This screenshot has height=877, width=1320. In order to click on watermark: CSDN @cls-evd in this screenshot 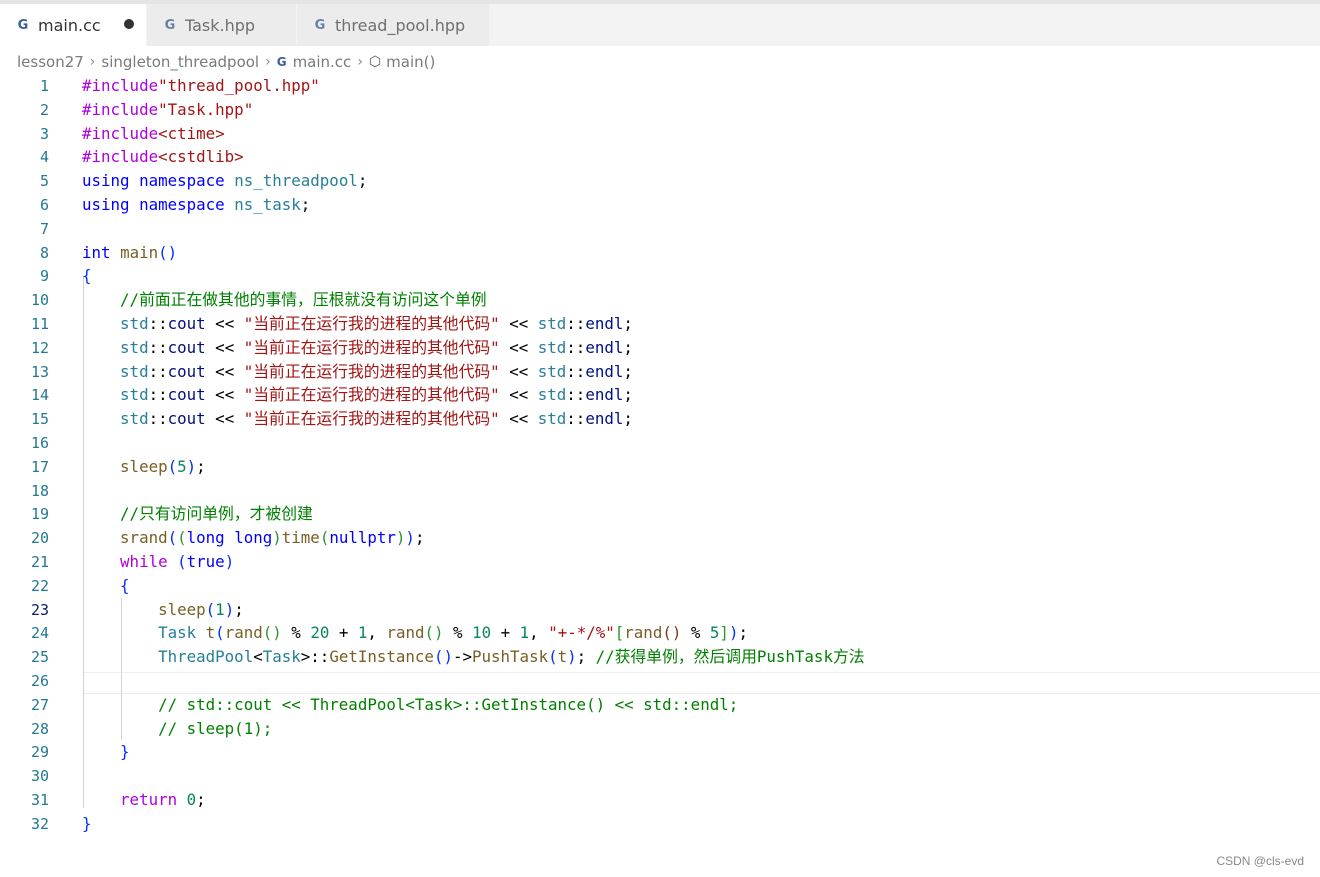, I will do `click(1260, 861)`.